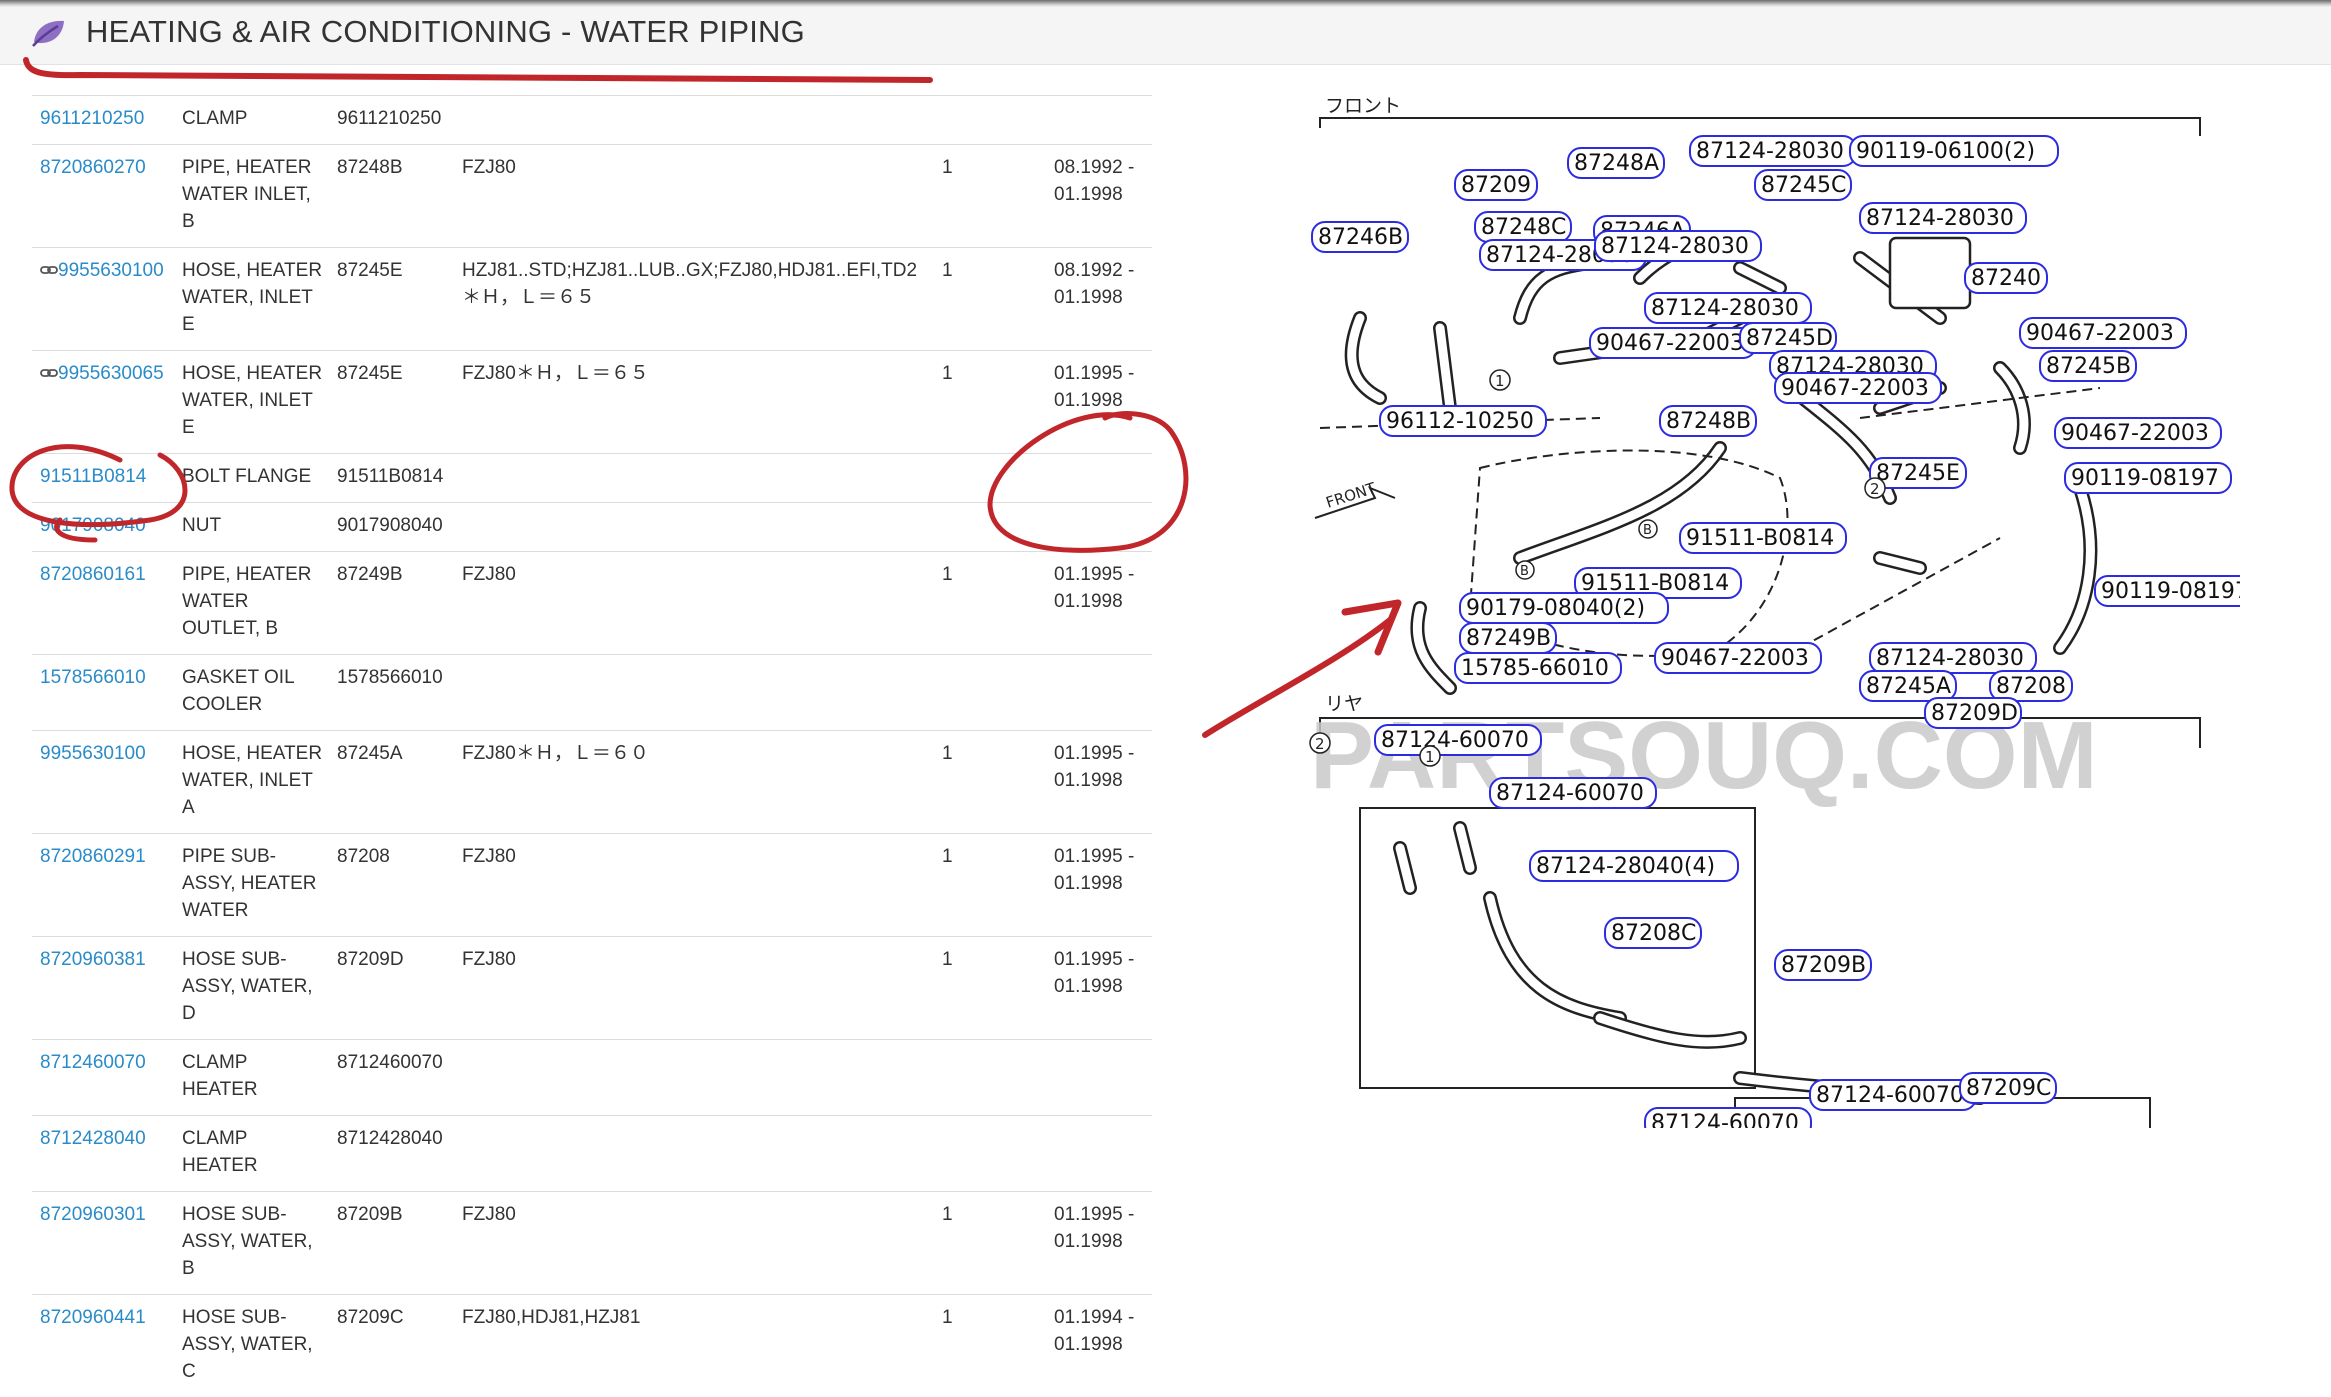  Describe the element at coordinates (103, 196) in the screenshot. I see `cell-number: 8720860270` at that location.